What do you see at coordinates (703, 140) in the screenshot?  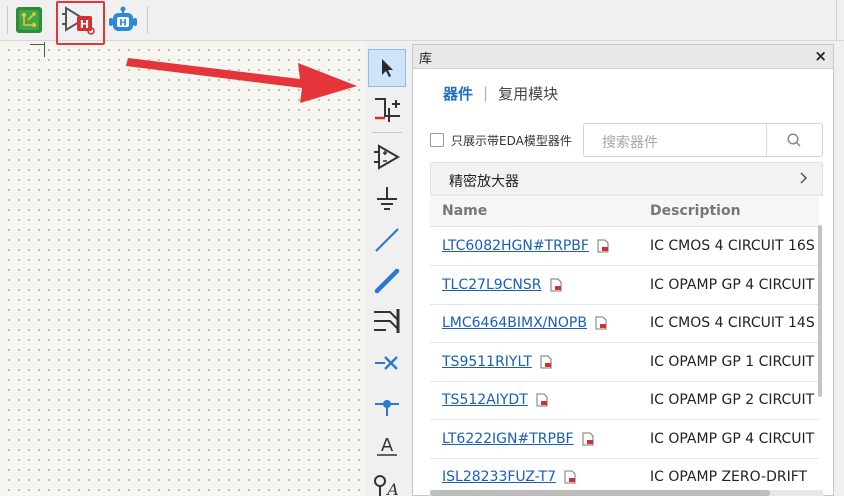 I see `search-input: 搜索器件` at bounding box center [703, 140].